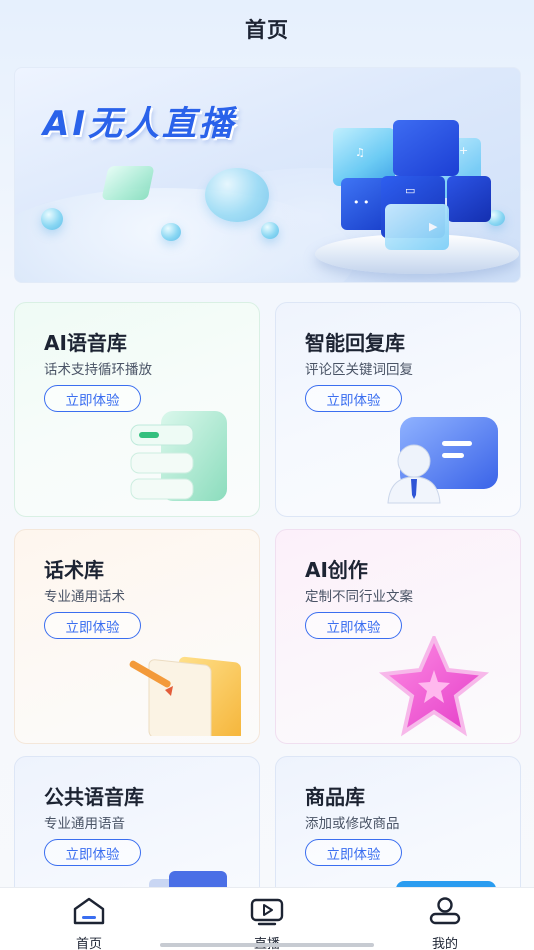  I want to click on home-icon, so click(89, 913).